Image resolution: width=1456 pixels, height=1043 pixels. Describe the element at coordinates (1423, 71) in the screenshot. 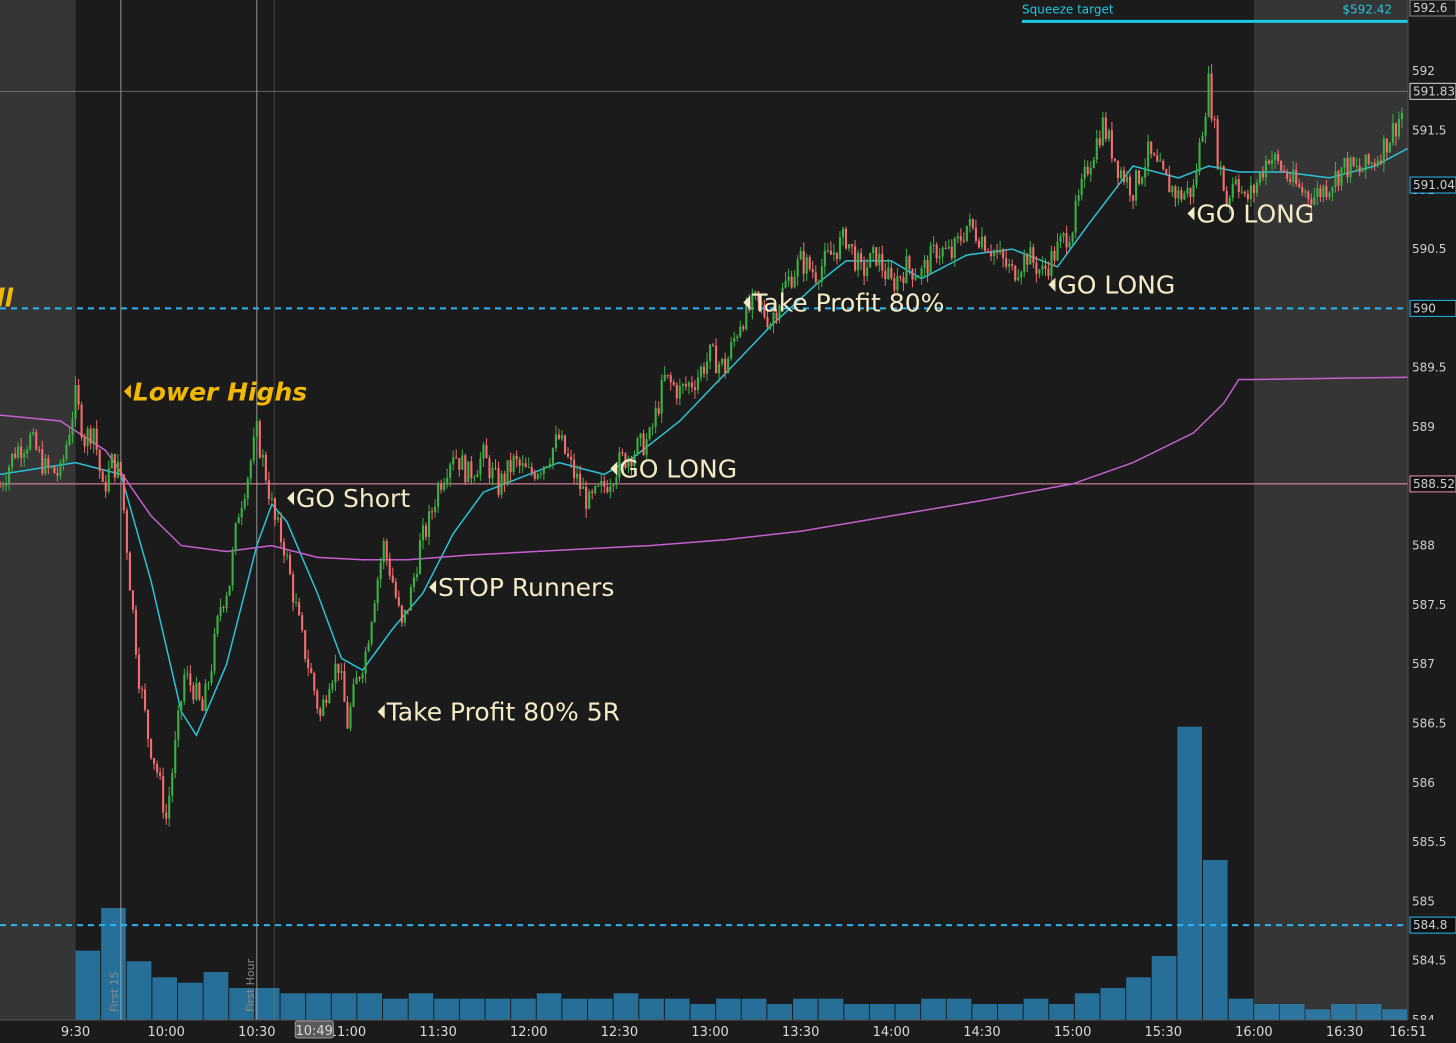

I see `y-tick-label: 592` at that location.